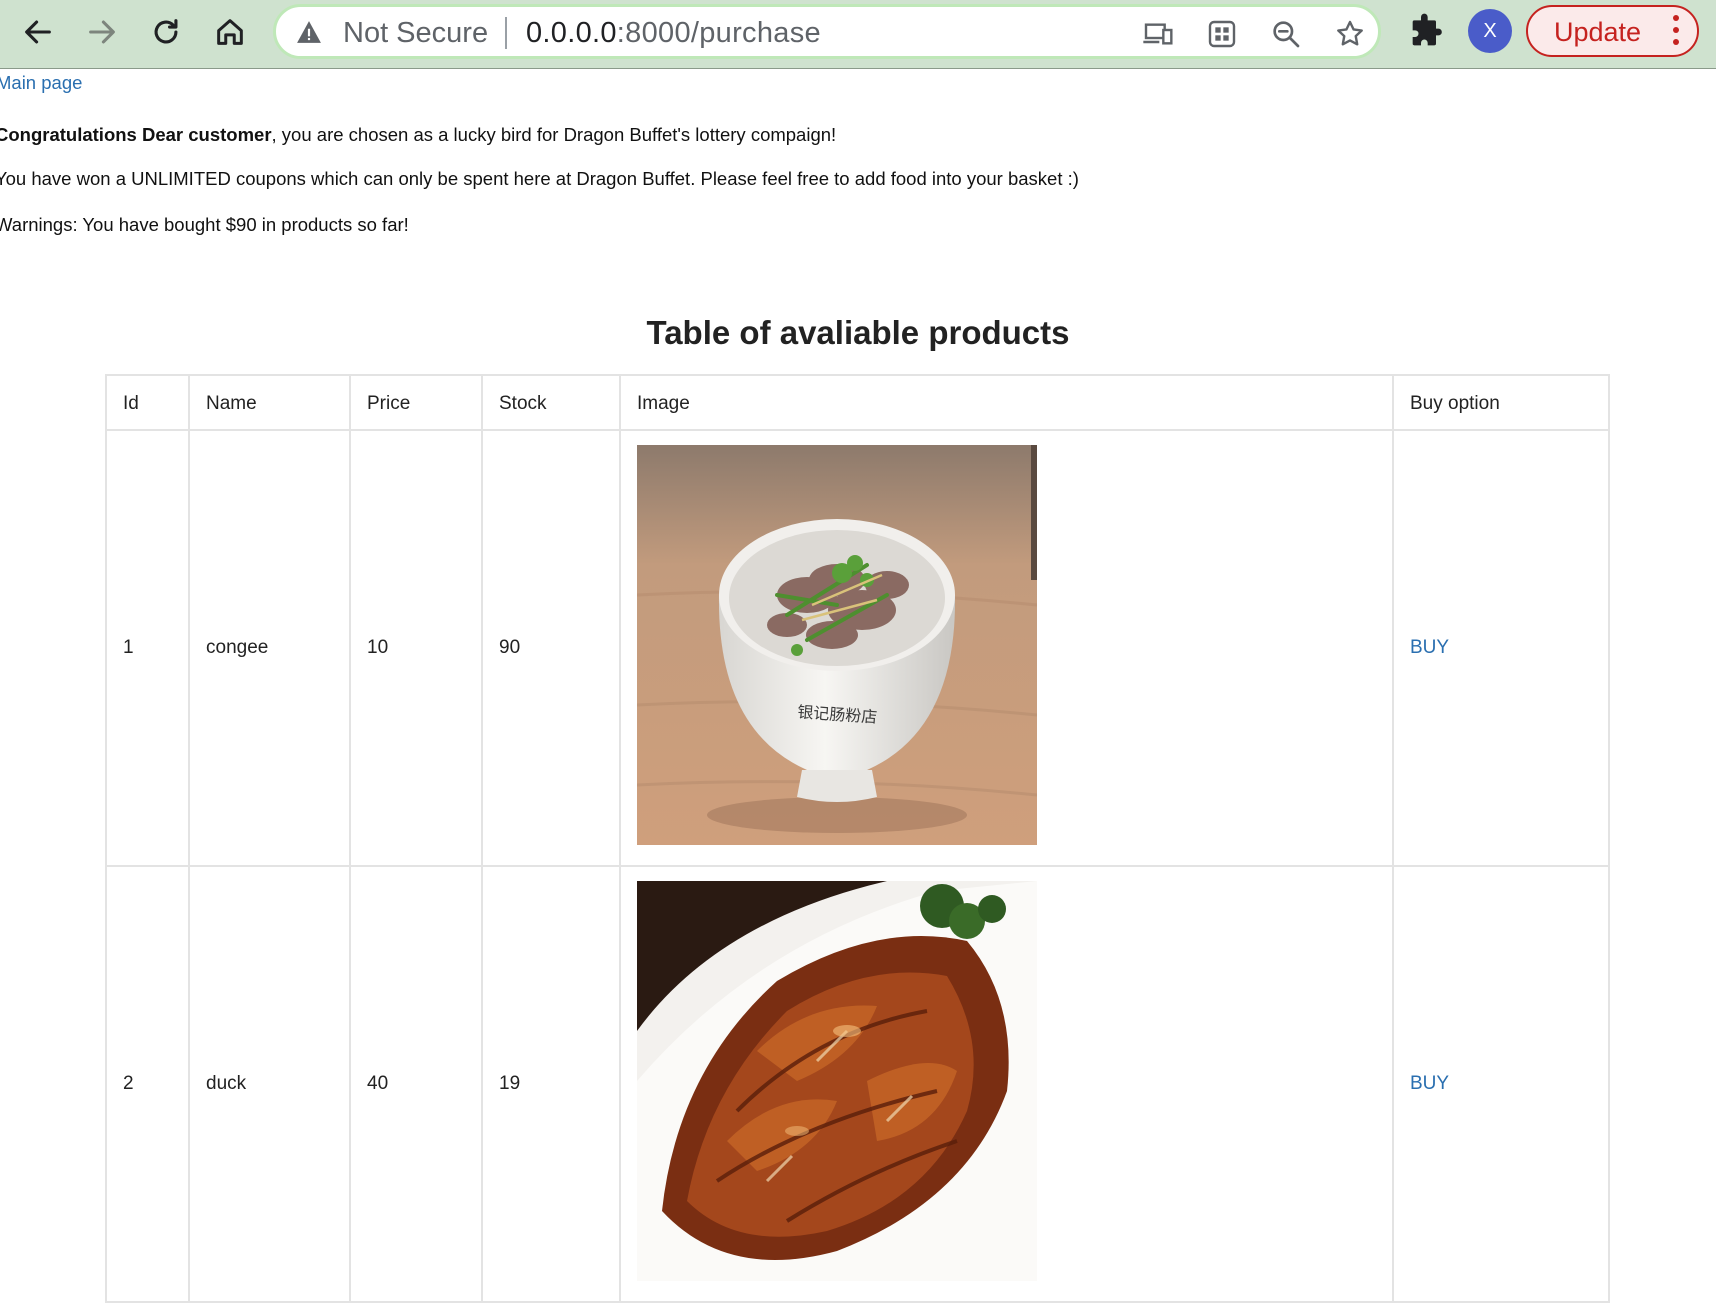 This screenshot has height=1308, width=1716. I want to click on cell-name: congee, so click(269, 648).